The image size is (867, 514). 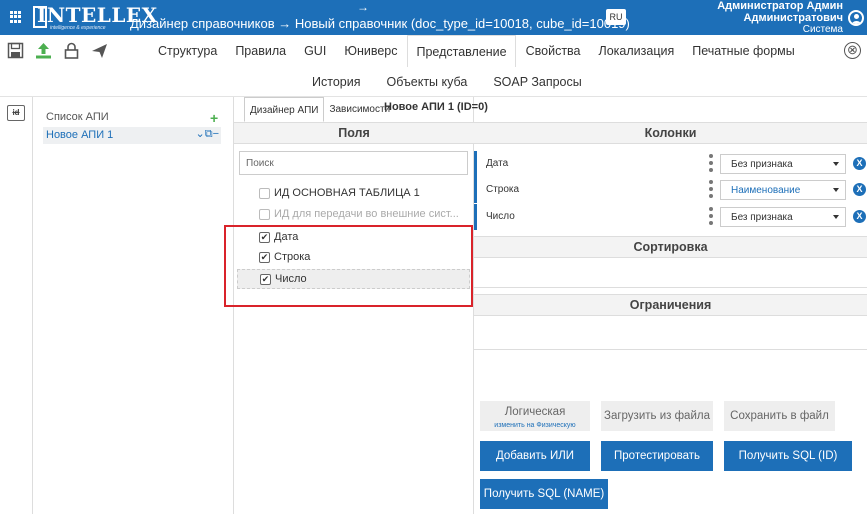 I want to click on logic-mode-sublabel: изменить на Физическую, so click(x=535, y=425).